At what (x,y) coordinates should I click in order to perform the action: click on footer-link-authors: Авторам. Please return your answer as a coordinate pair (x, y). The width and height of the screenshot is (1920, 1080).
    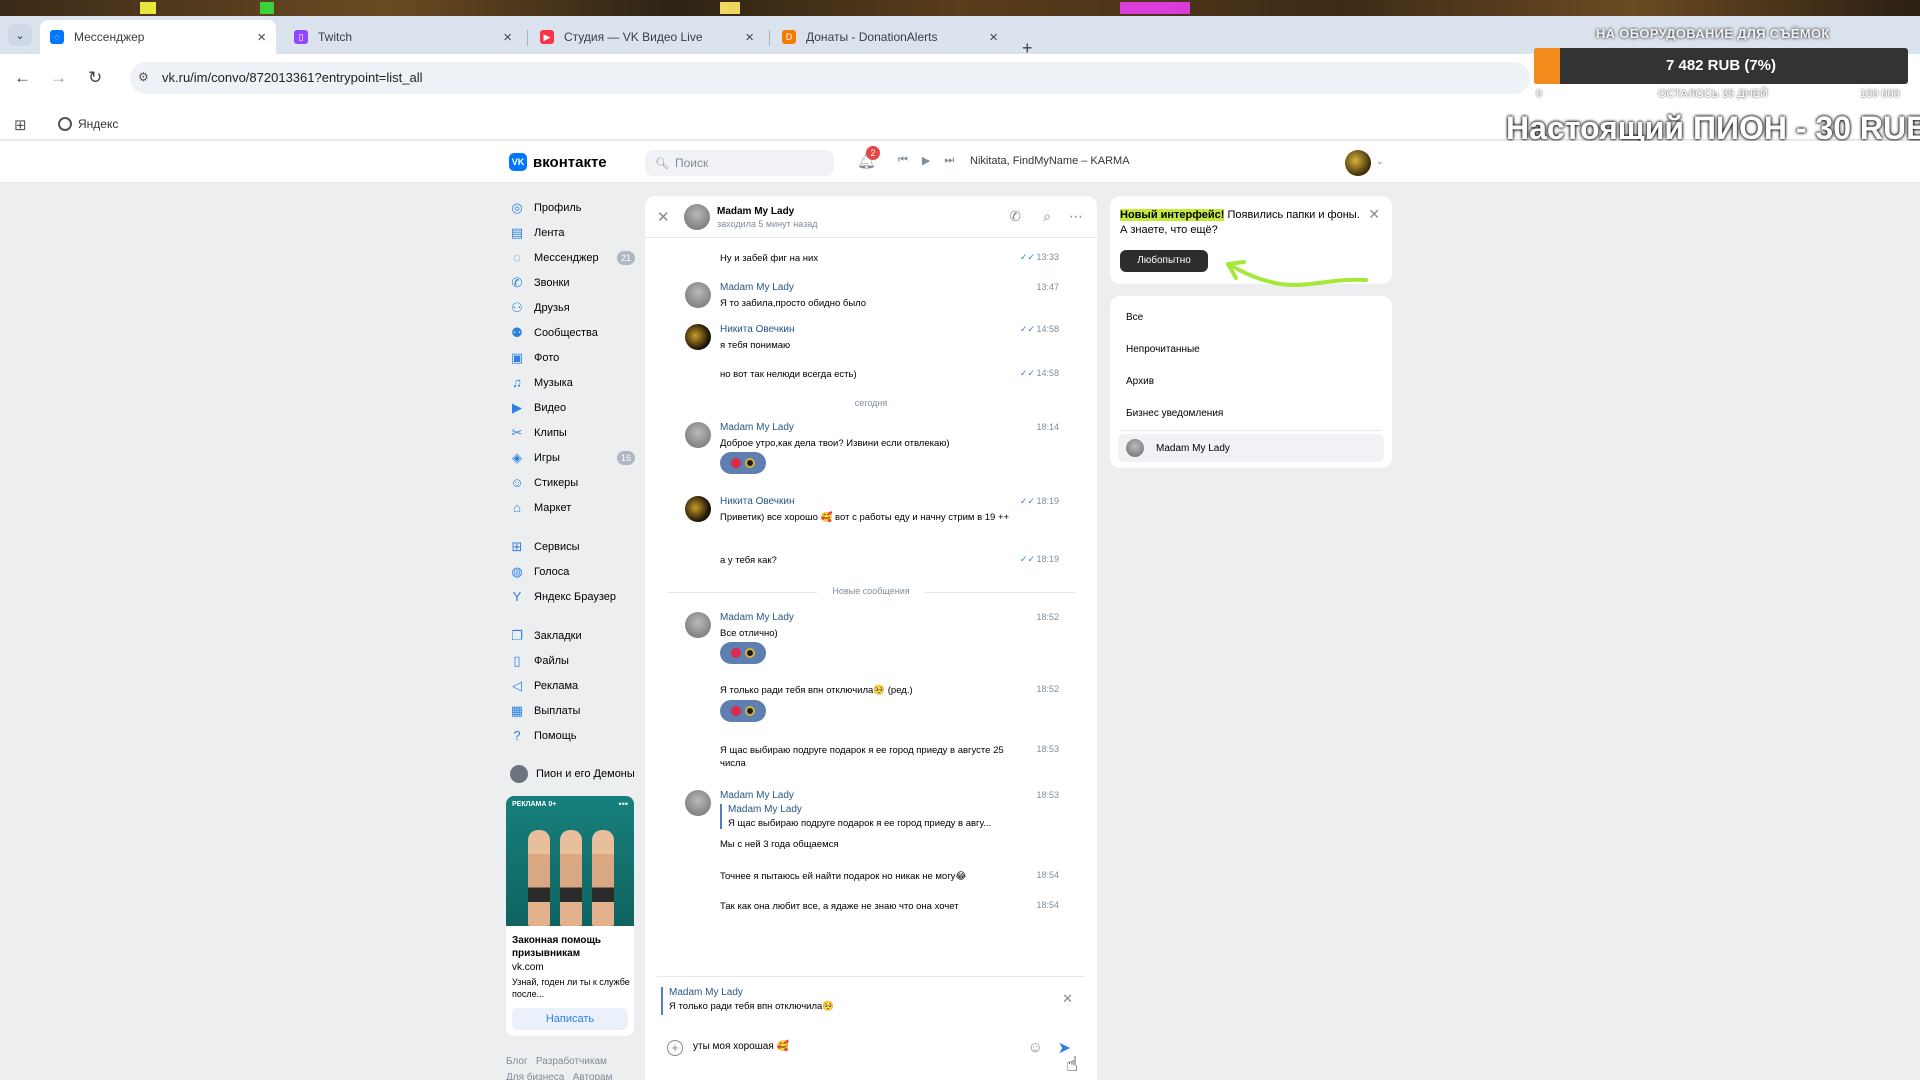
    Looking at the image, I should click on (593, 1076).